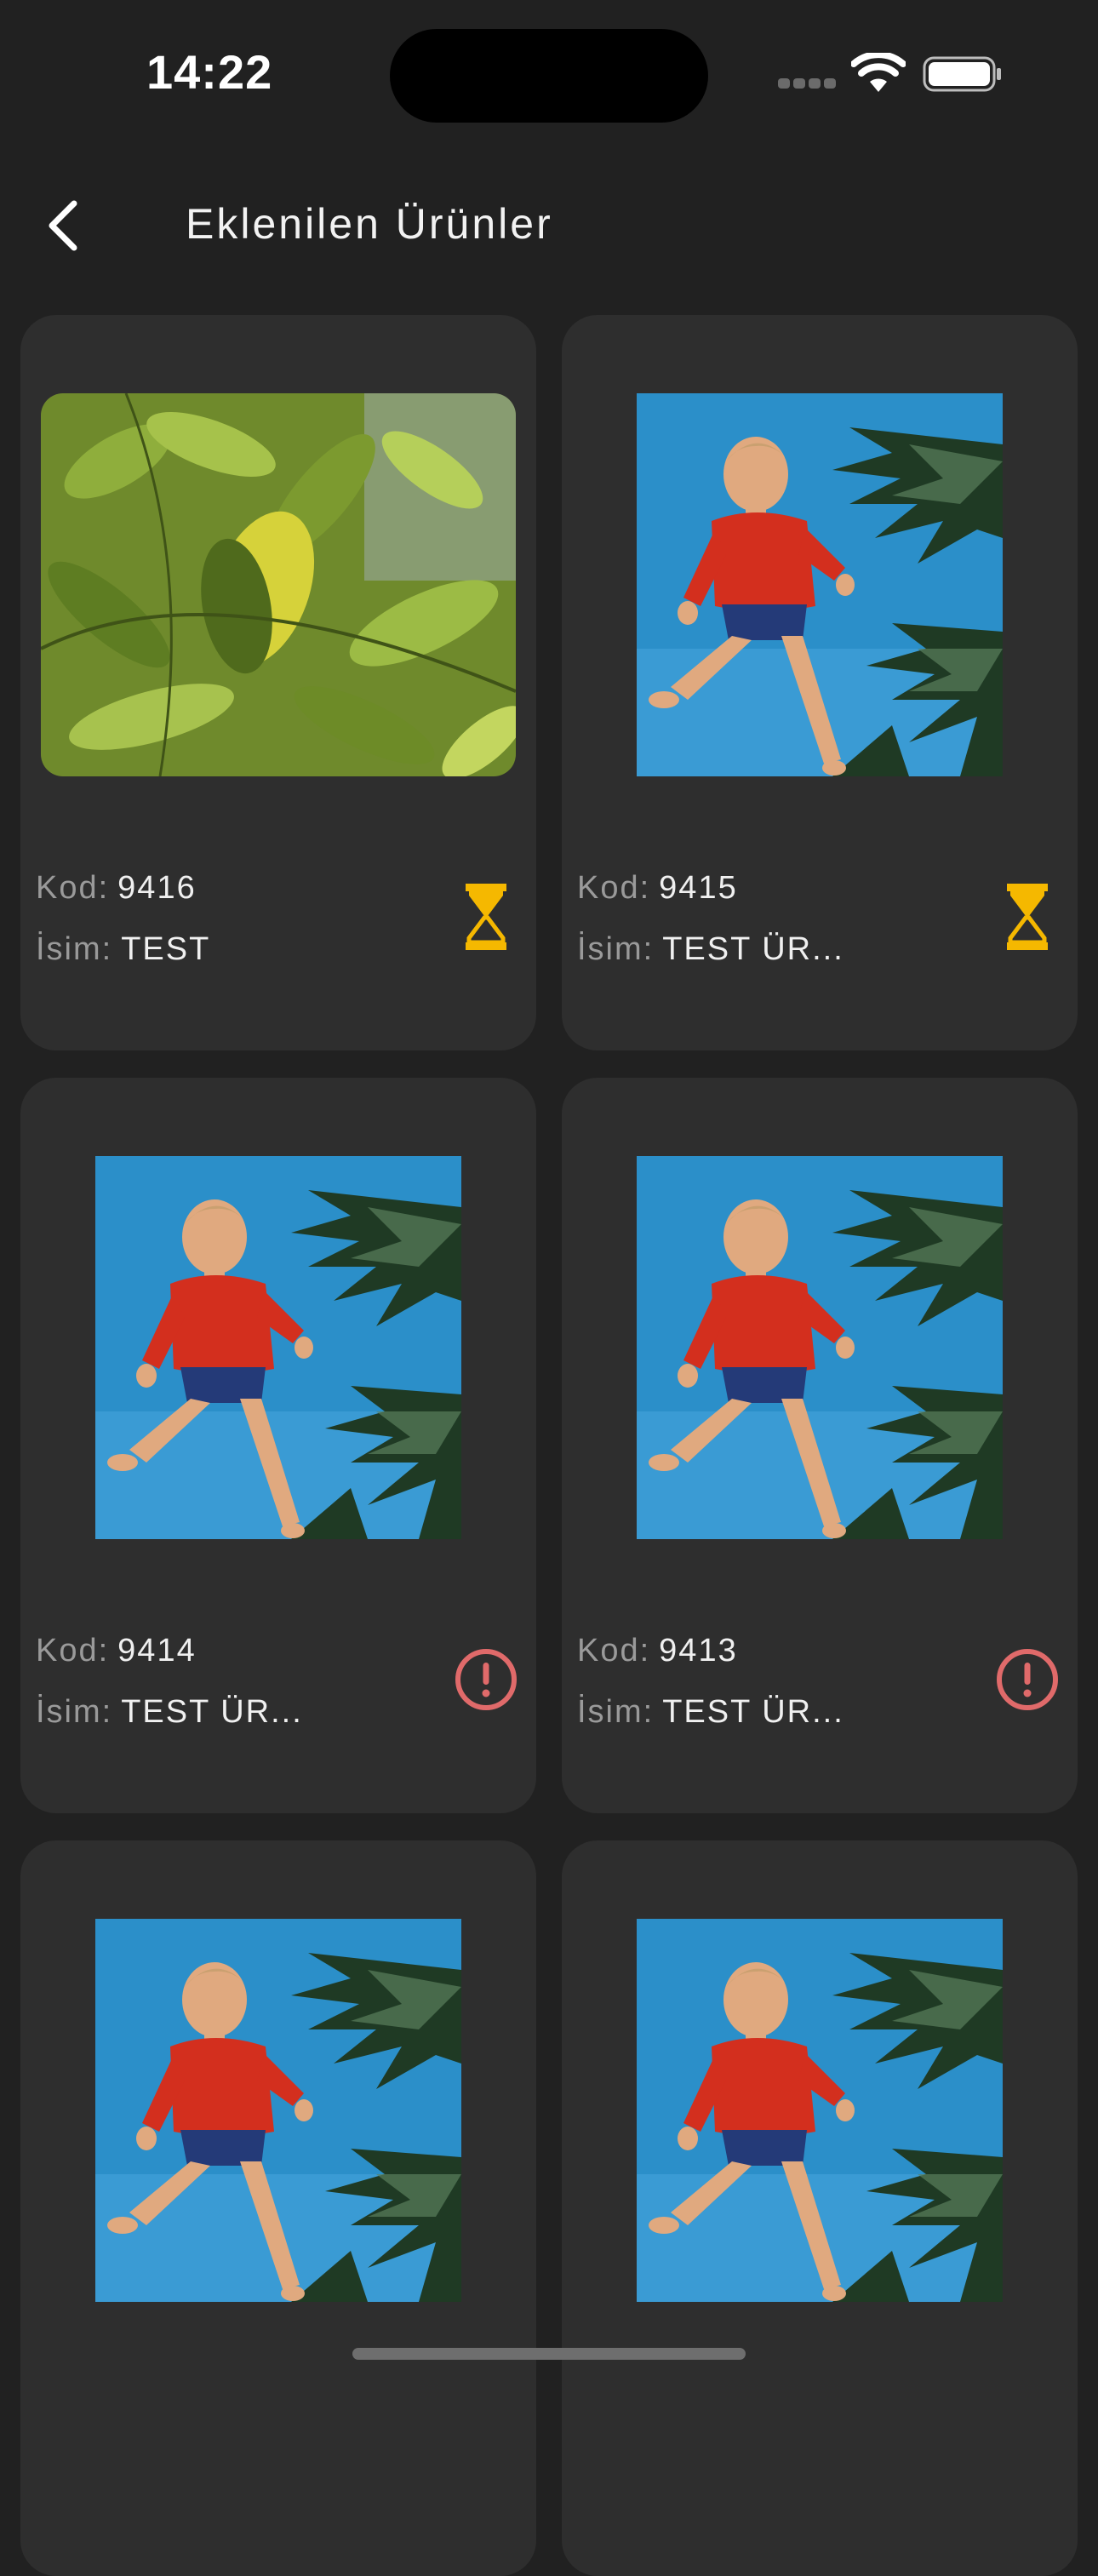 The height and width of the screenshot is (2576, 1098). What do you see at coordinates (549, 2354) in the screenshot?
I see `home-indicator` at bounding box center [549, 2354].